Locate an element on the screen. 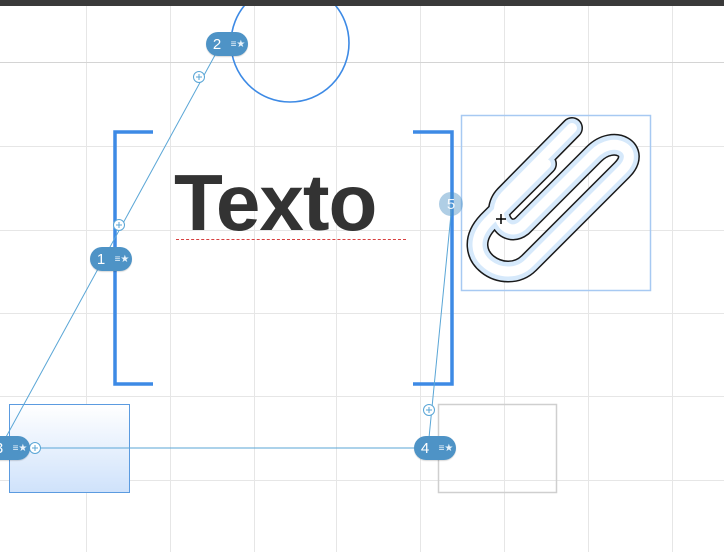  marker-3: 3 ≡★ is located at coordinates (15, 448).